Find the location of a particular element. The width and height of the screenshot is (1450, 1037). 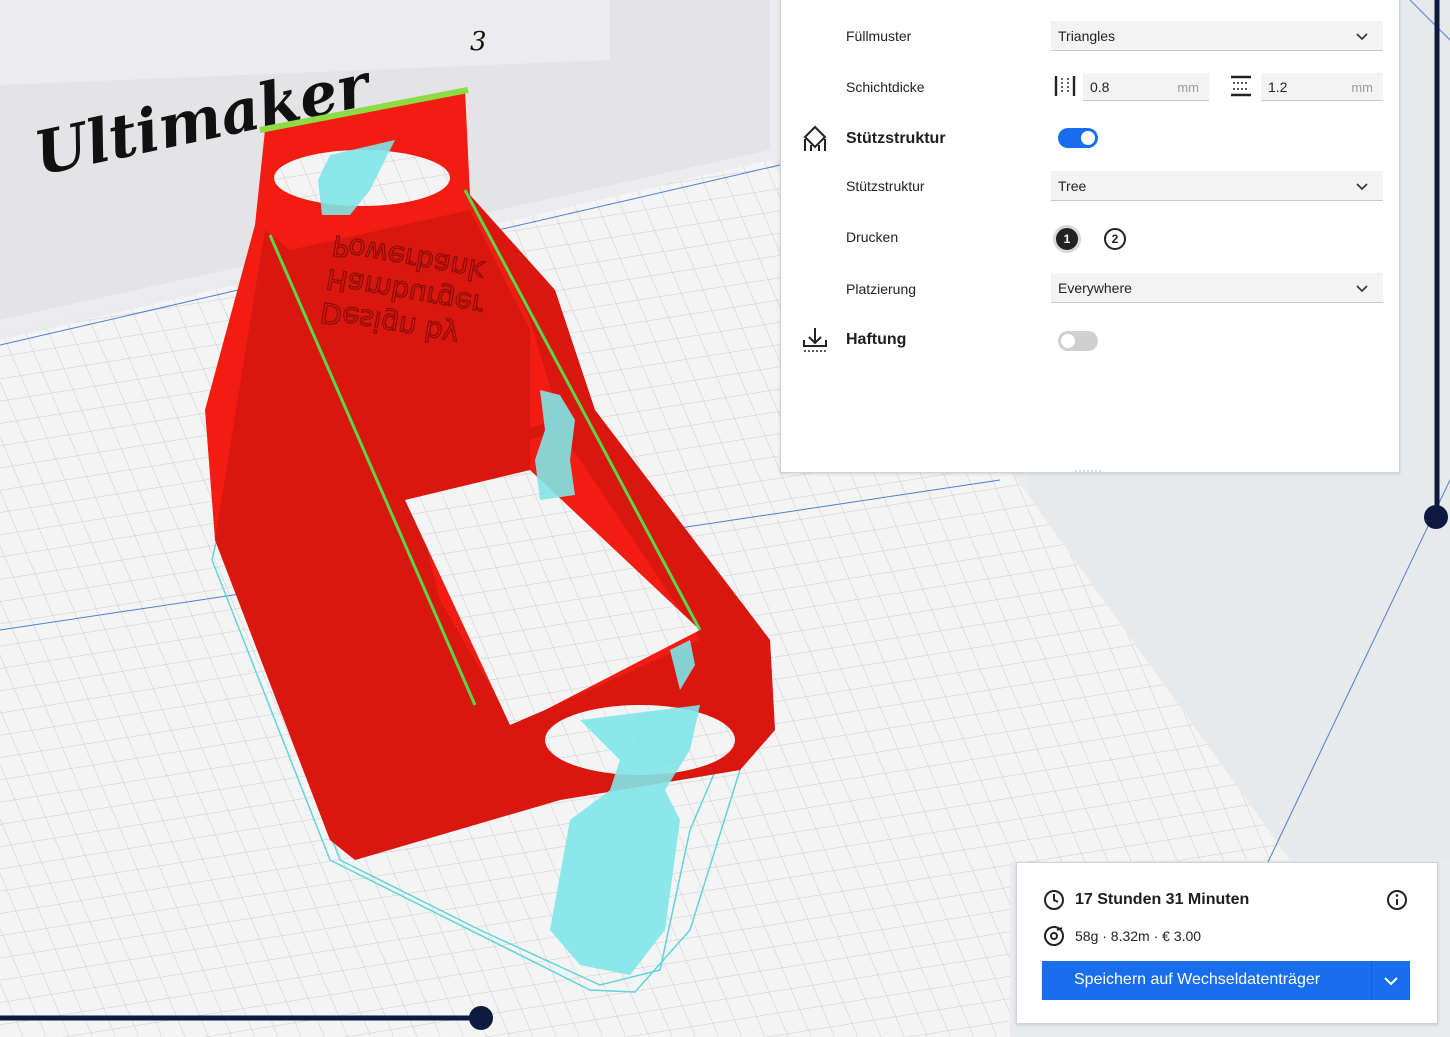

infill-pattern-value: Triangles is located at coordinates (1087, 36).